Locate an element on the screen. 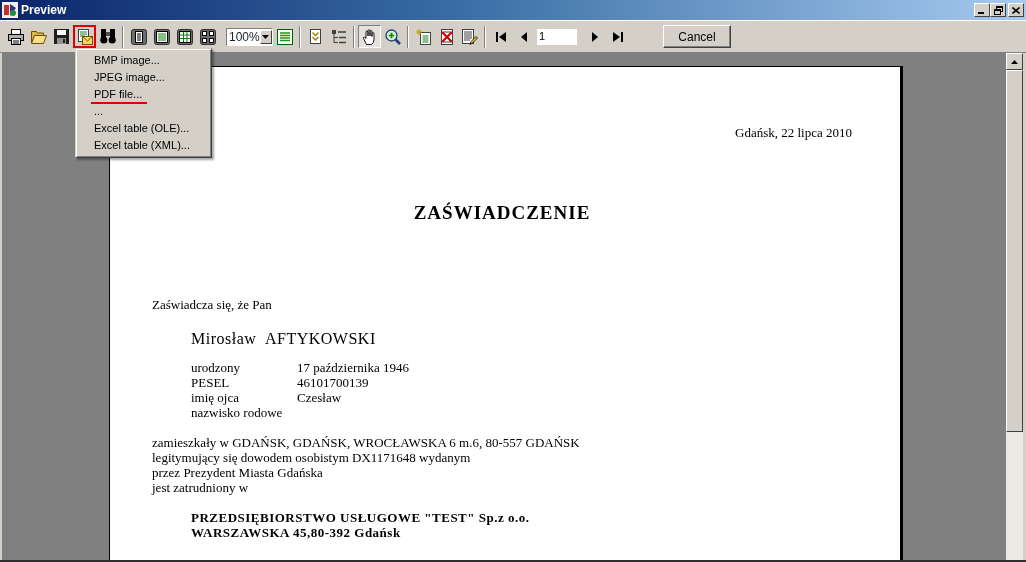 The image size is (1026, 562). lines-icon is located at coordinates (284, 36).